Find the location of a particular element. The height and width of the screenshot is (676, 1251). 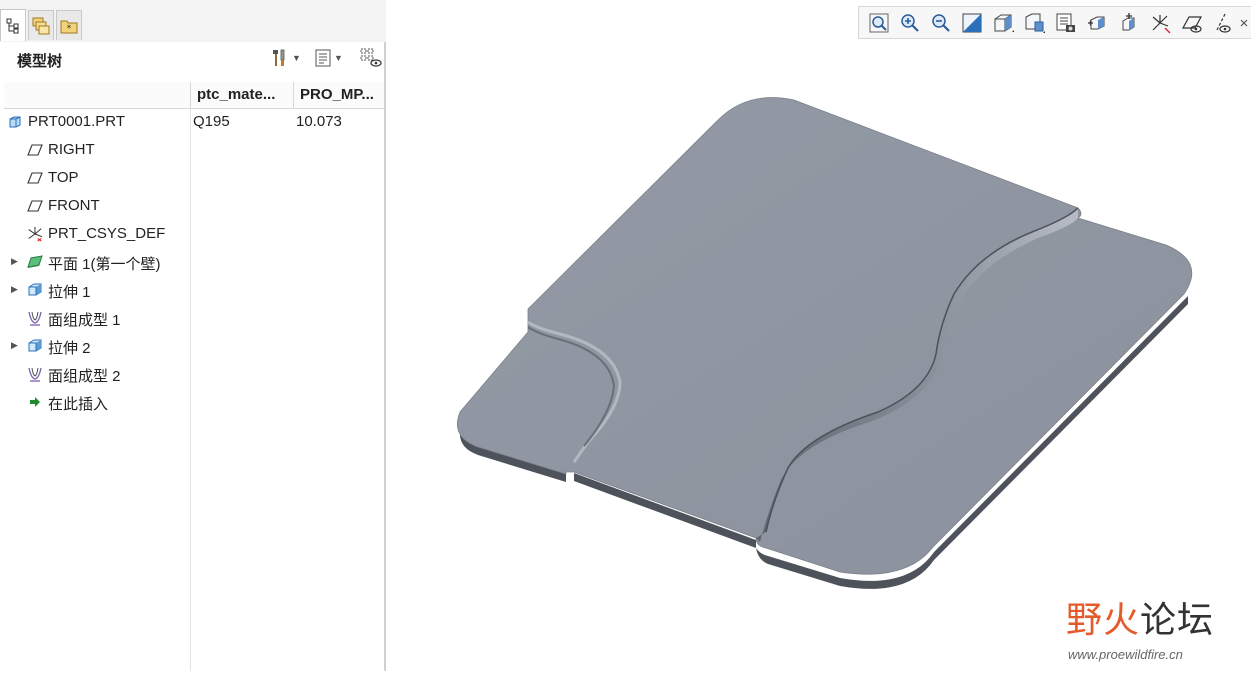

model-tree-tab is located at coordinates (13, 25).